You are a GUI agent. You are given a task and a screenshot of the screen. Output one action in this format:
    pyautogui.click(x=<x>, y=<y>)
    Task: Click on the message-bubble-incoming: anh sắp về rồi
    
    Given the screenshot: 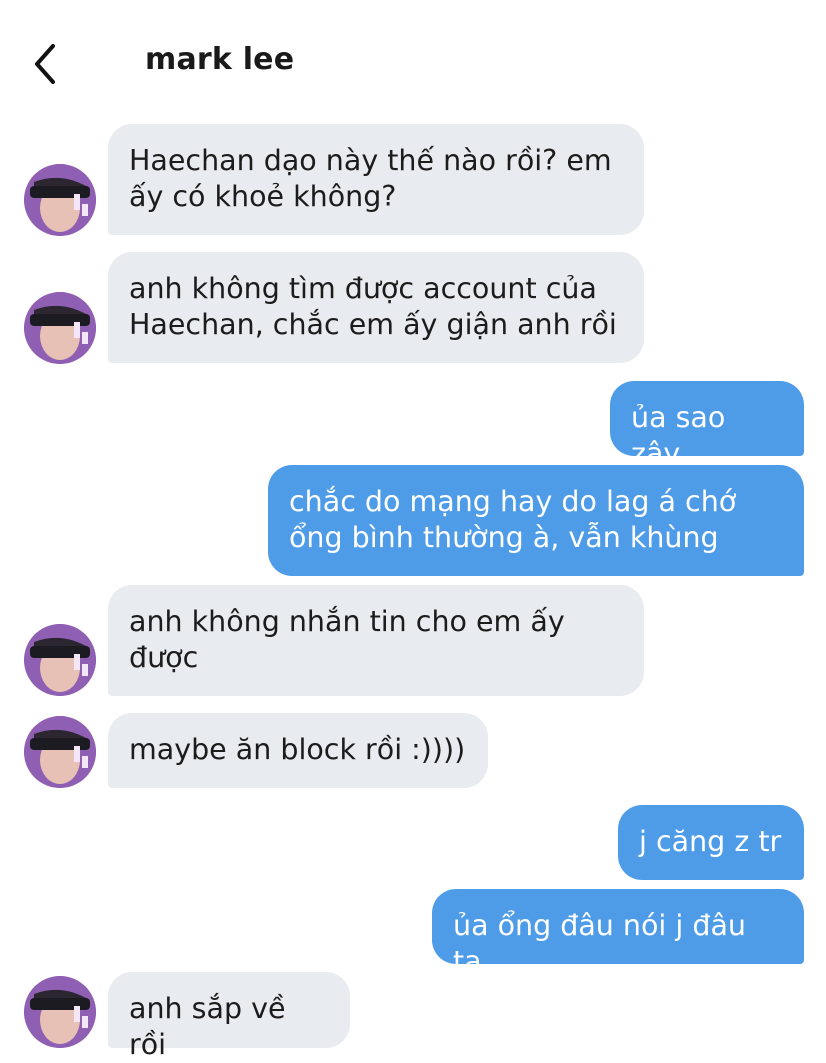 What is the action you would take?
    pyautogui.click(x=229, y=1016)
    